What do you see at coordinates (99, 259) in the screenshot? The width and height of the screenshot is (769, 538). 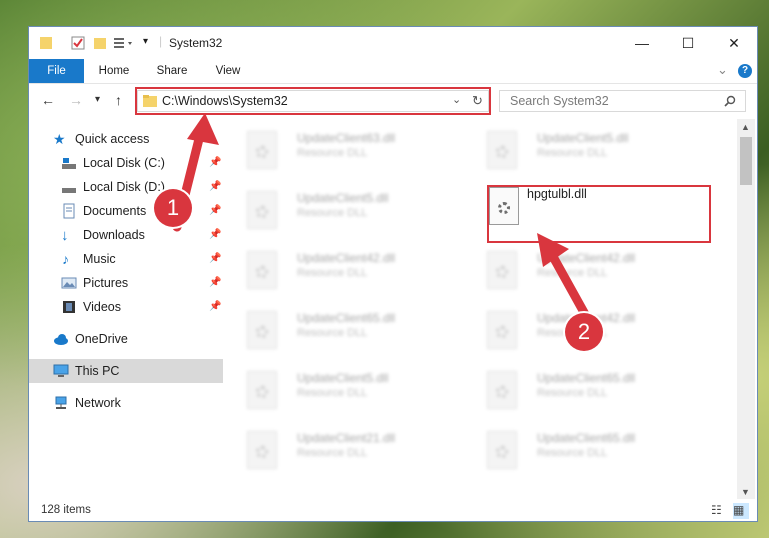 I see `sidebar-item-label: Music` at bounding box center [99, 259].